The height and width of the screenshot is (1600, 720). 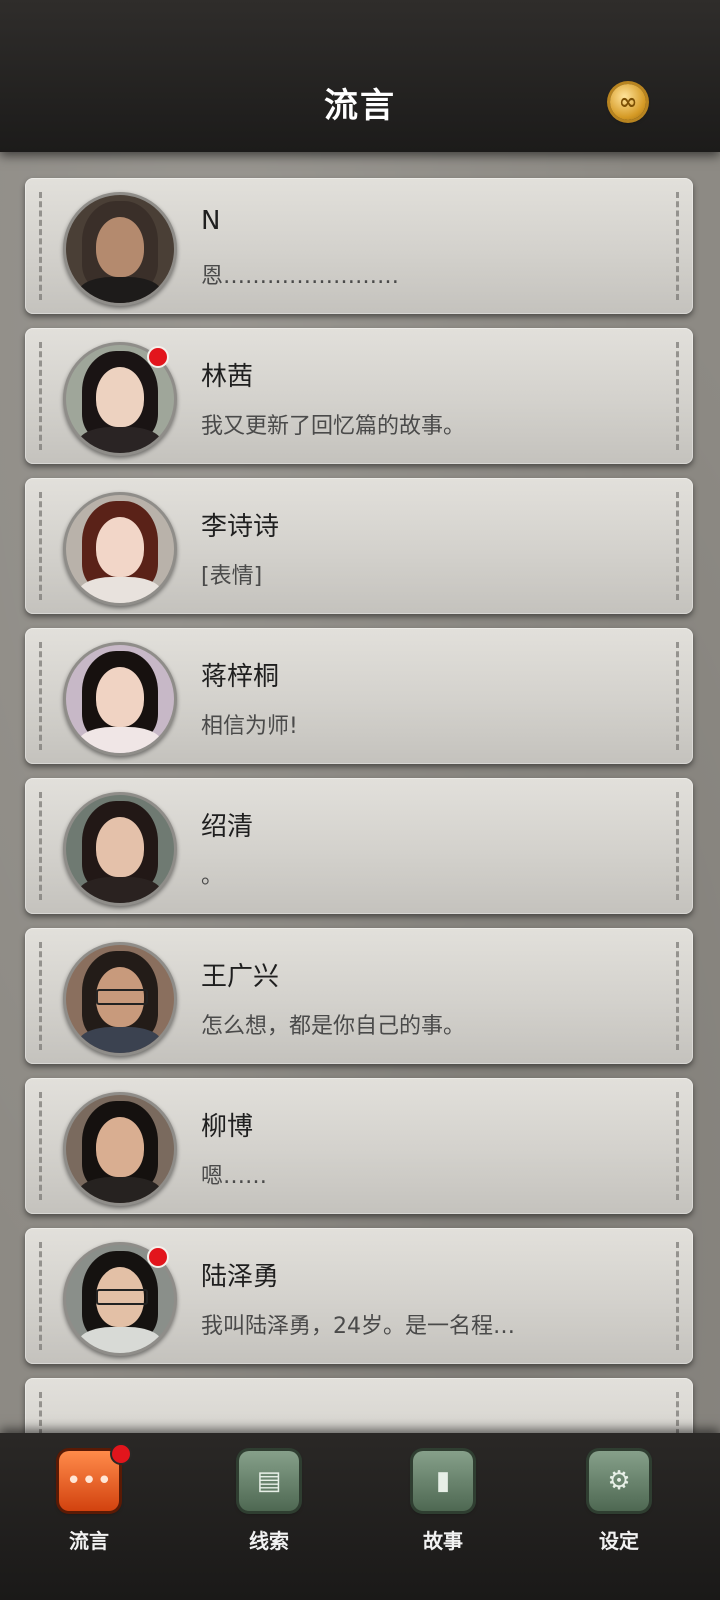 I want to click on nav-tab-label: 流言, so click(x=89, y=1541).